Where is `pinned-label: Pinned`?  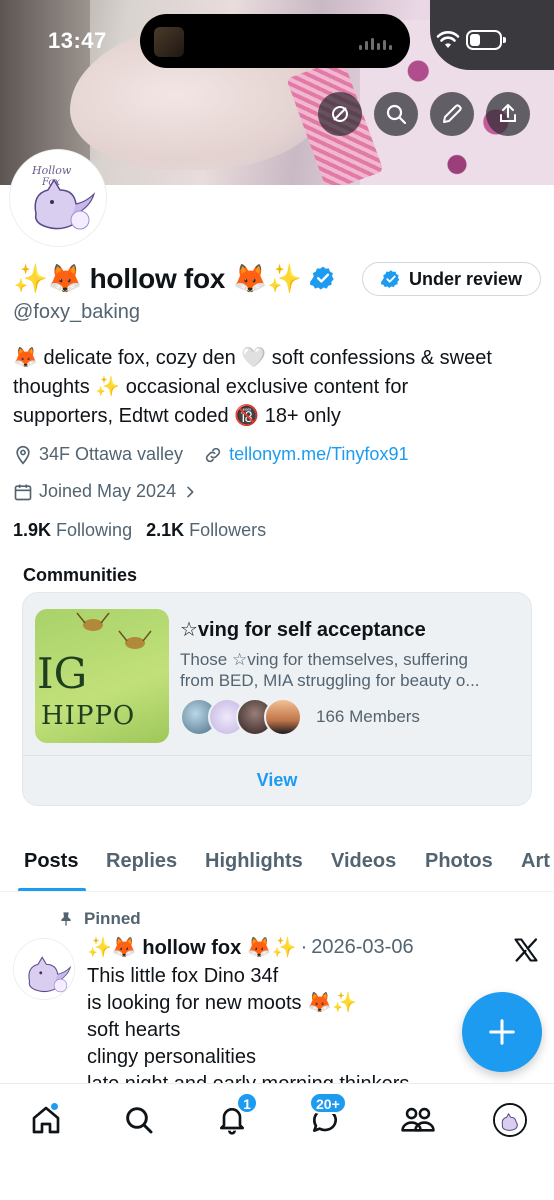 pinned-label: Pinned is located at coordinates (112, 918).